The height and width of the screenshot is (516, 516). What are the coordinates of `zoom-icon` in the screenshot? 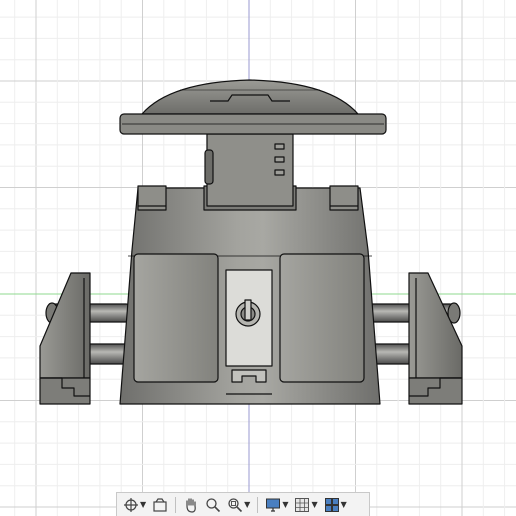 It's located at (213, 504).